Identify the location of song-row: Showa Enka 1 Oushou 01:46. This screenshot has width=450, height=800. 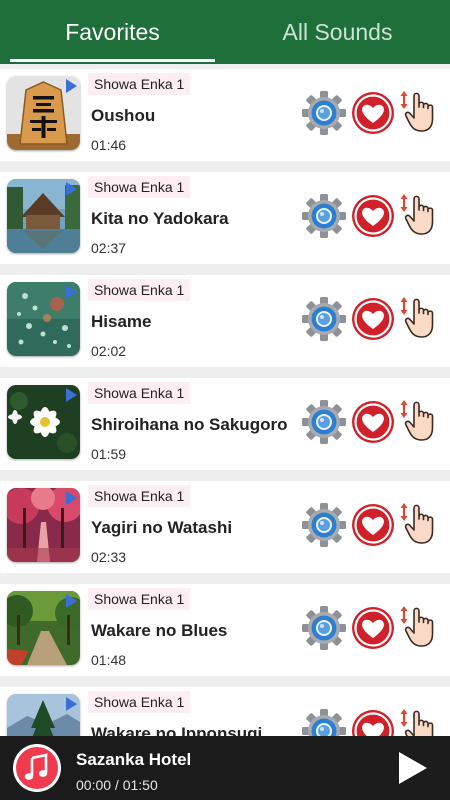
(225, 115).